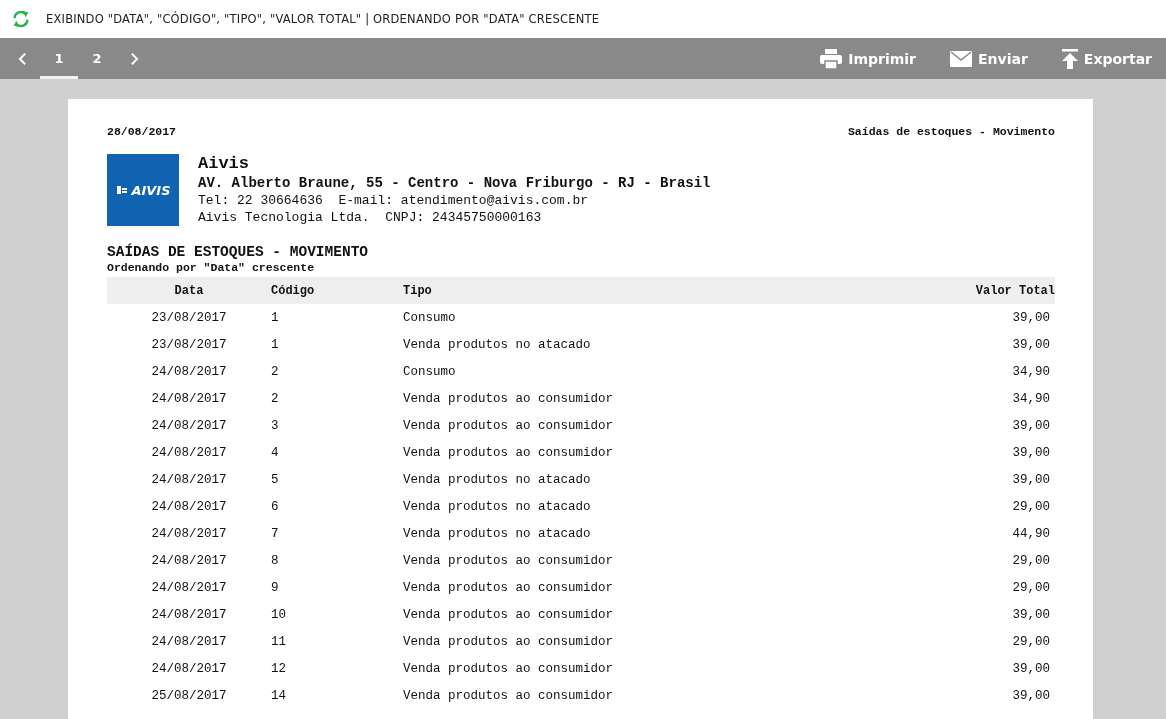  Describe the element at coordinates (59, 58) in the screenshot. I see `page-tab: 1` at that location.